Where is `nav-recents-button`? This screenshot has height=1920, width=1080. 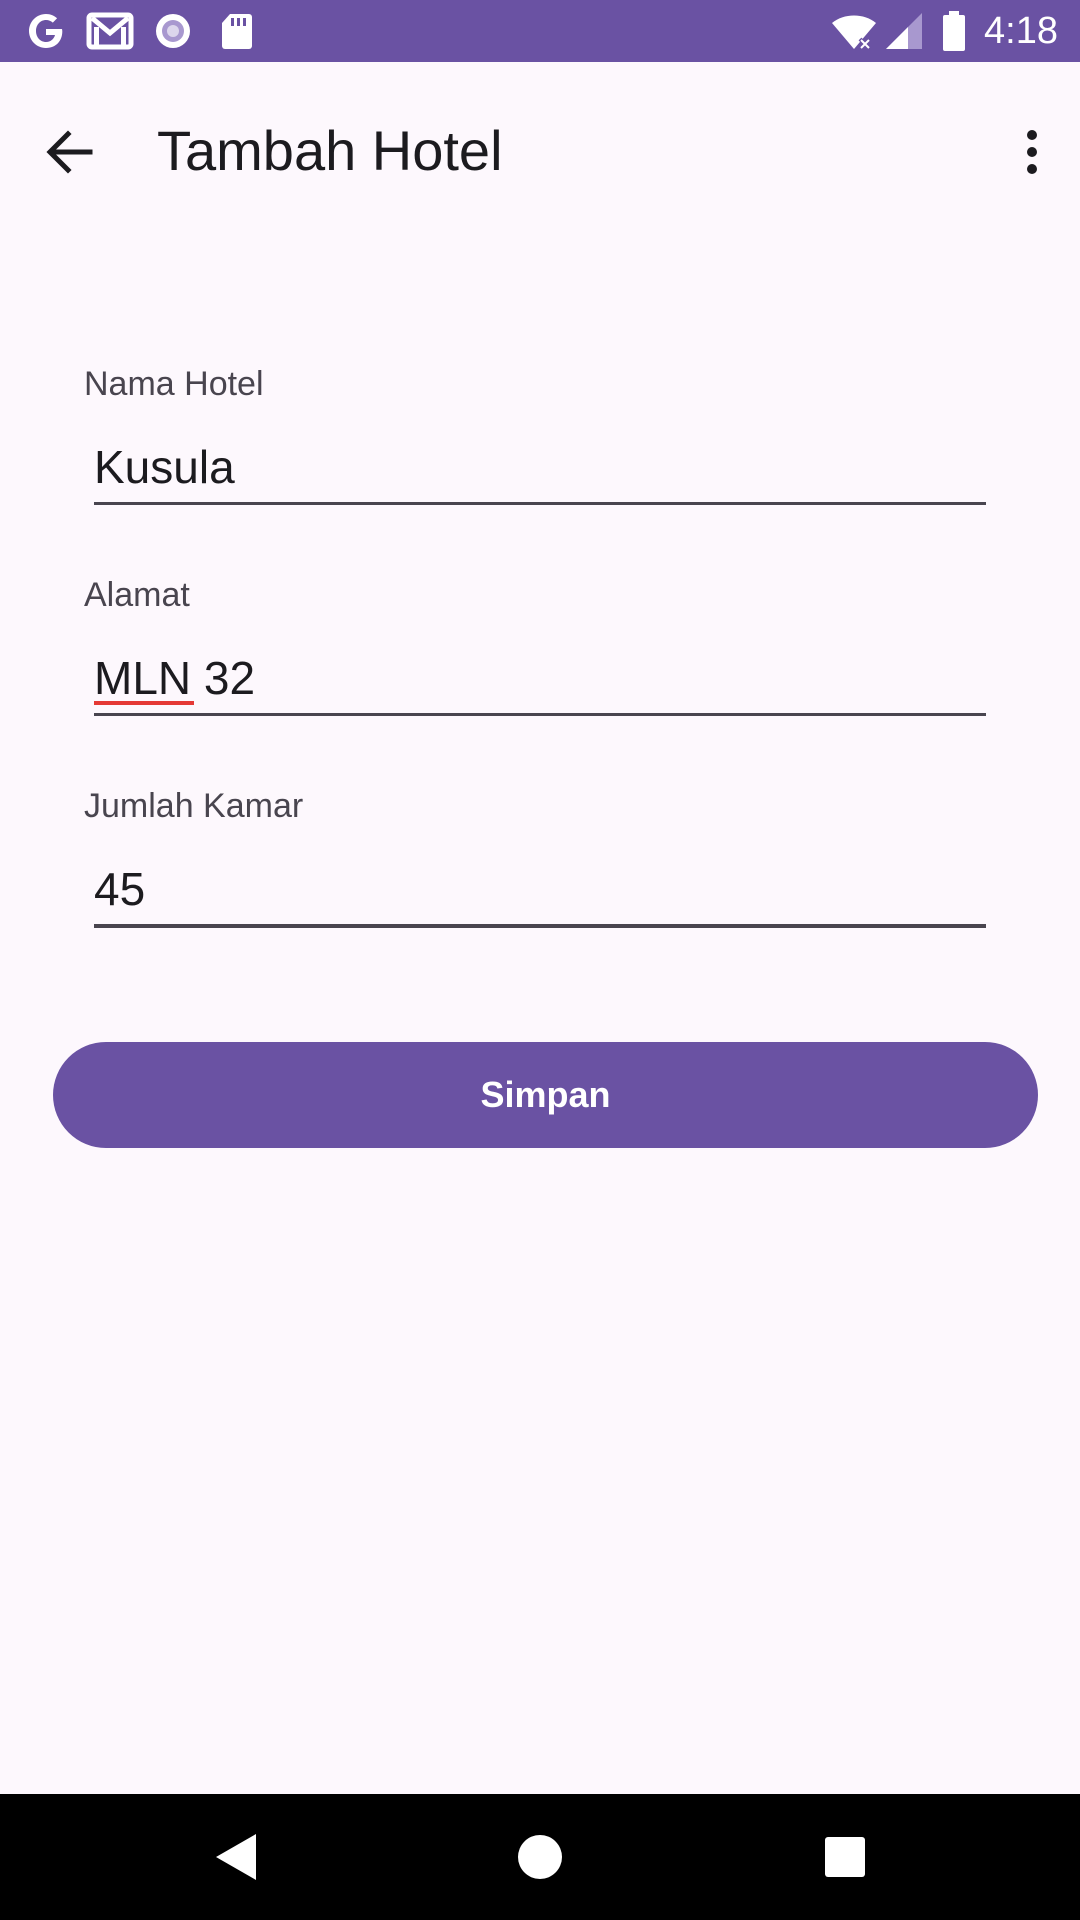
nav-recents-button is located at coordinates (845, 1857).